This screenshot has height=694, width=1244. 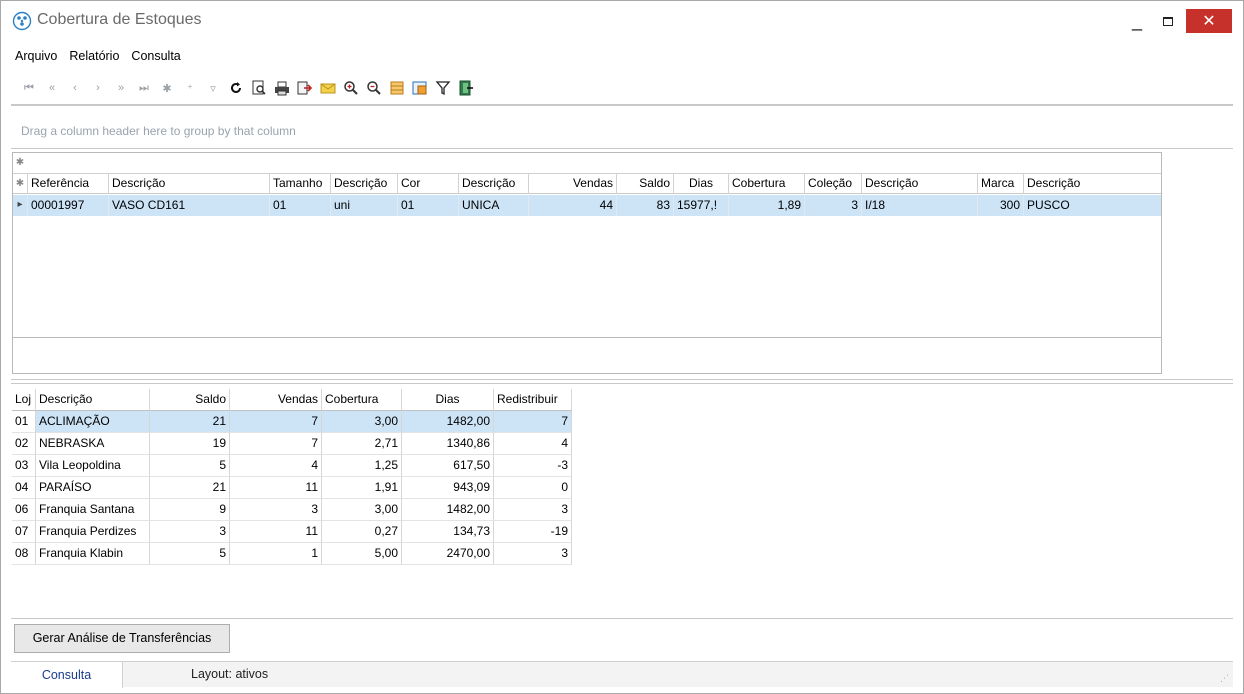 What do you see at coordinates (700, 205) in the screenshot?
I see `cell-dias: 15977,!` at bounding box center [700, 205].